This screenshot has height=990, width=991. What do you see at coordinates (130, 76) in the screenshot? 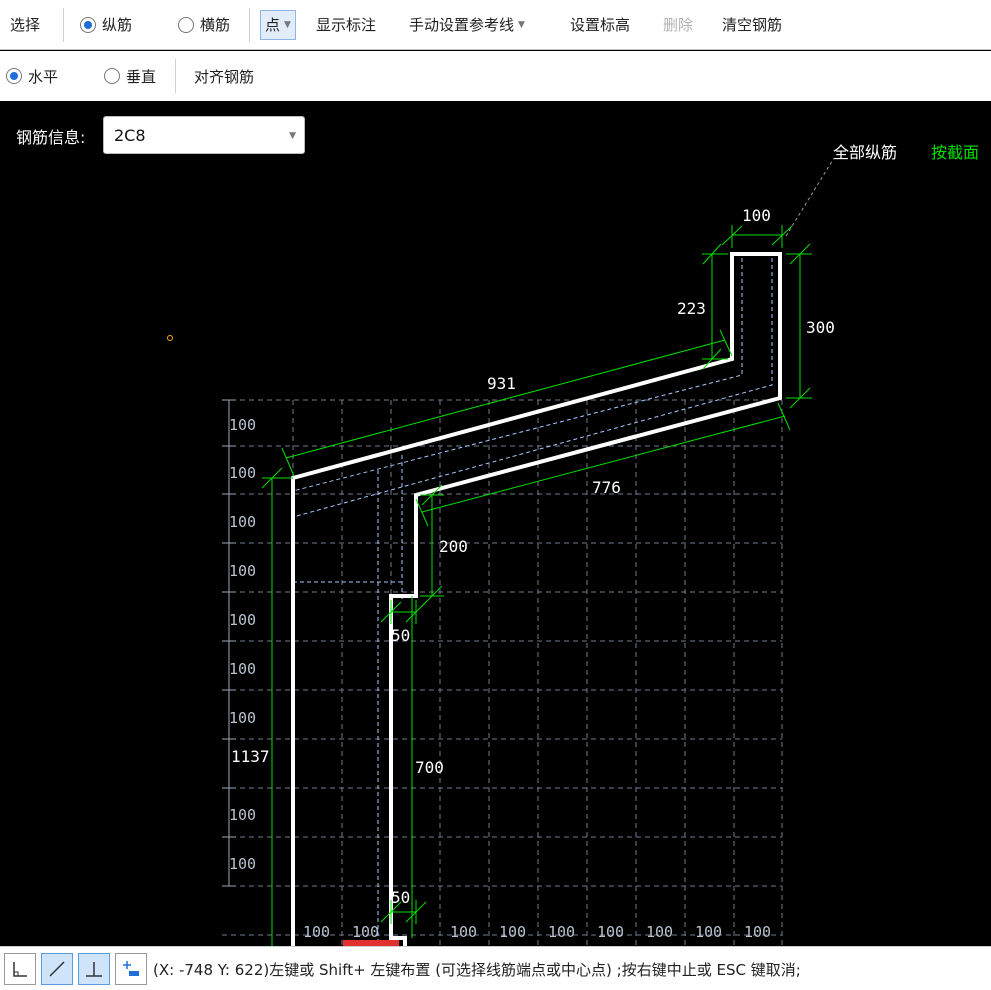
I see `radio-vertical: 垂直` at bounding box center [130, 76].